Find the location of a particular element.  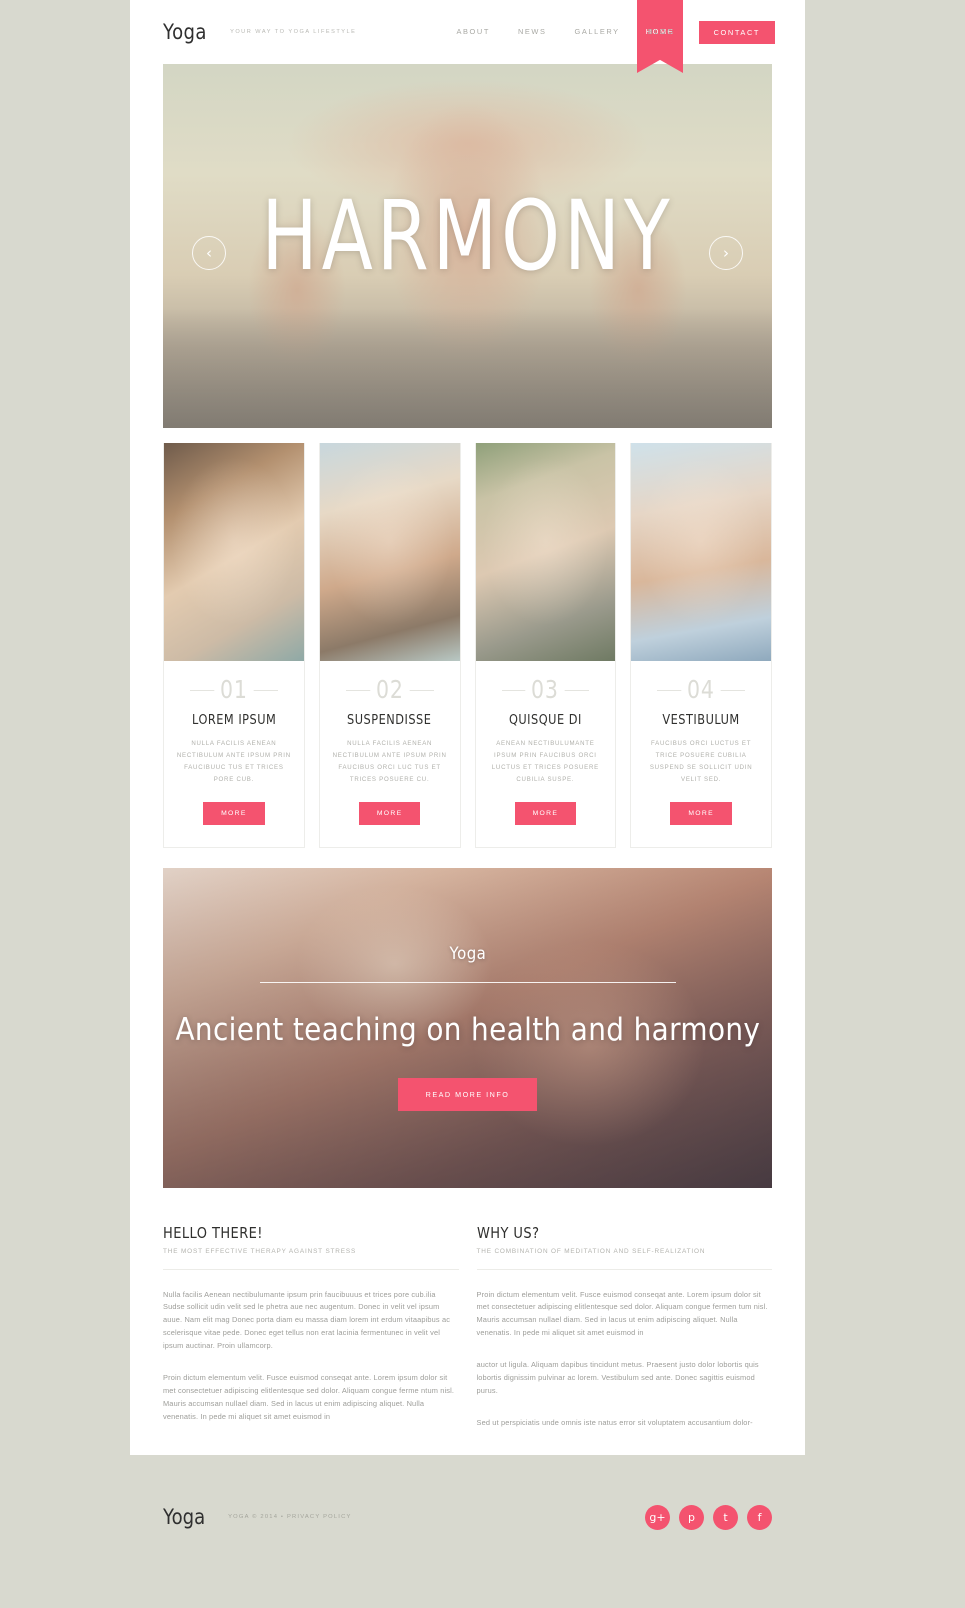

card-number-wrap: 02 is located at coordinates (390, 690).